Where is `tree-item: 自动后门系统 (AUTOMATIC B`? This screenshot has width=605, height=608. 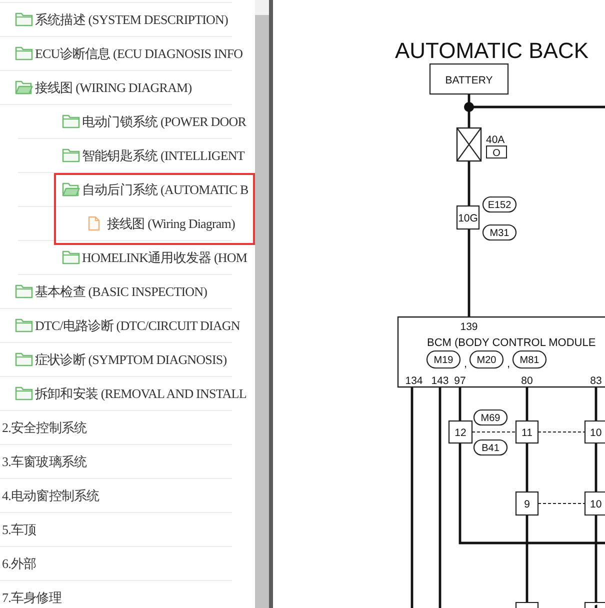 tree-item: 自动后门系统 (AUTOMATIC B is located at coordinates (155, 189).